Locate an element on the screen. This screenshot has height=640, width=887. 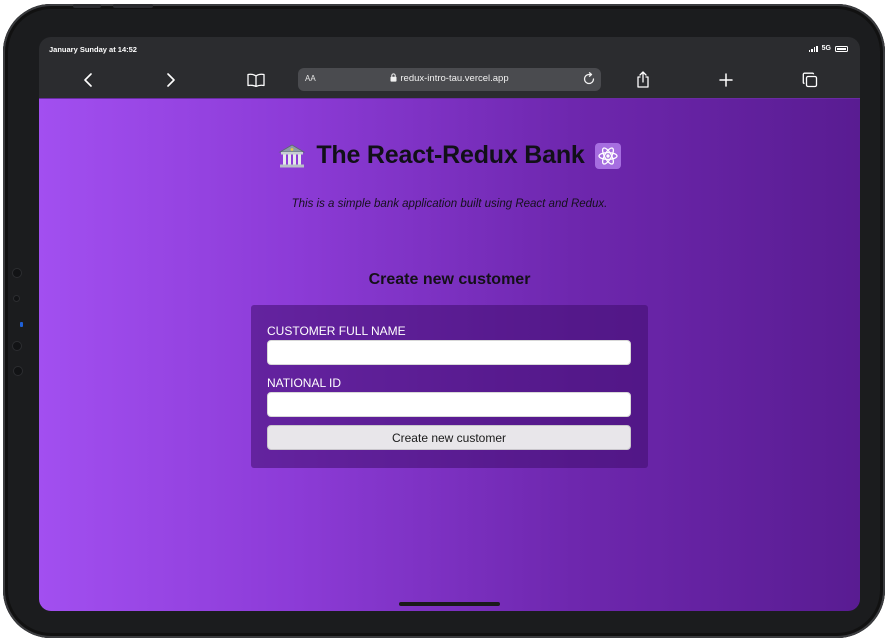
national-id-input is located at coordinates (449, 404).